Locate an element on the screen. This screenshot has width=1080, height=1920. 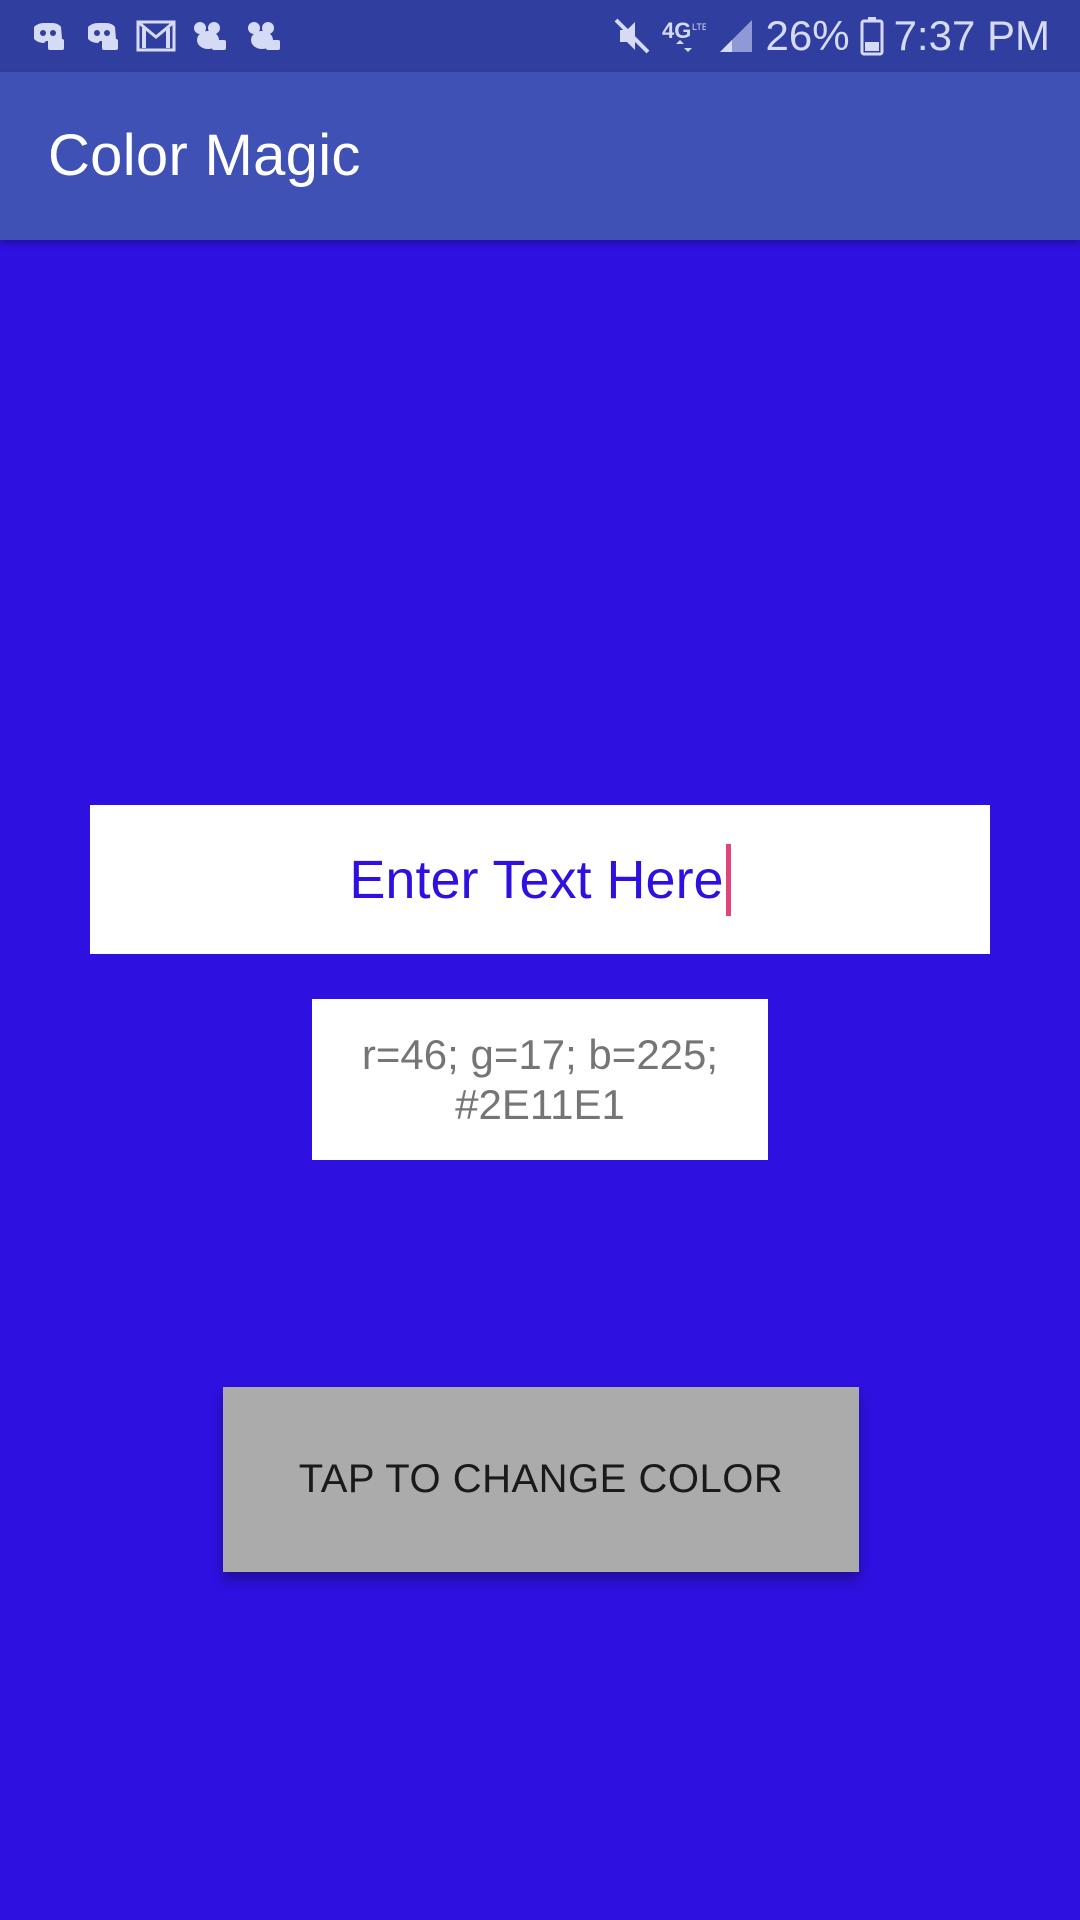
change-color-button-label: TAP TO CHANGE COLOR is located at coordinates (541, 1479).